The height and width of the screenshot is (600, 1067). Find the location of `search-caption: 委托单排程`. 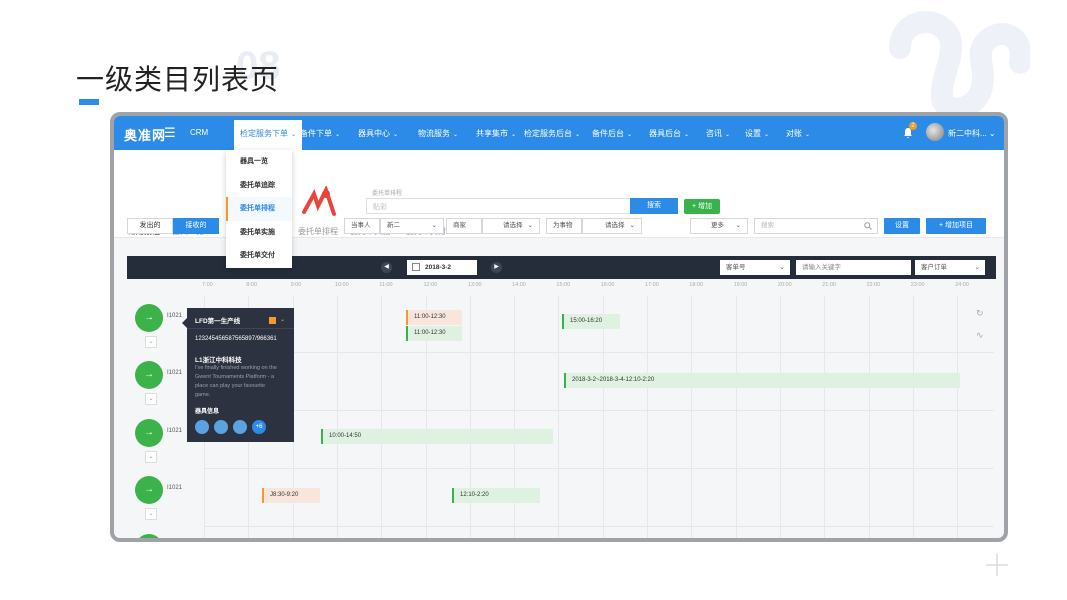

search-caption: 委托单排程 is located at coordinates (387, 194).